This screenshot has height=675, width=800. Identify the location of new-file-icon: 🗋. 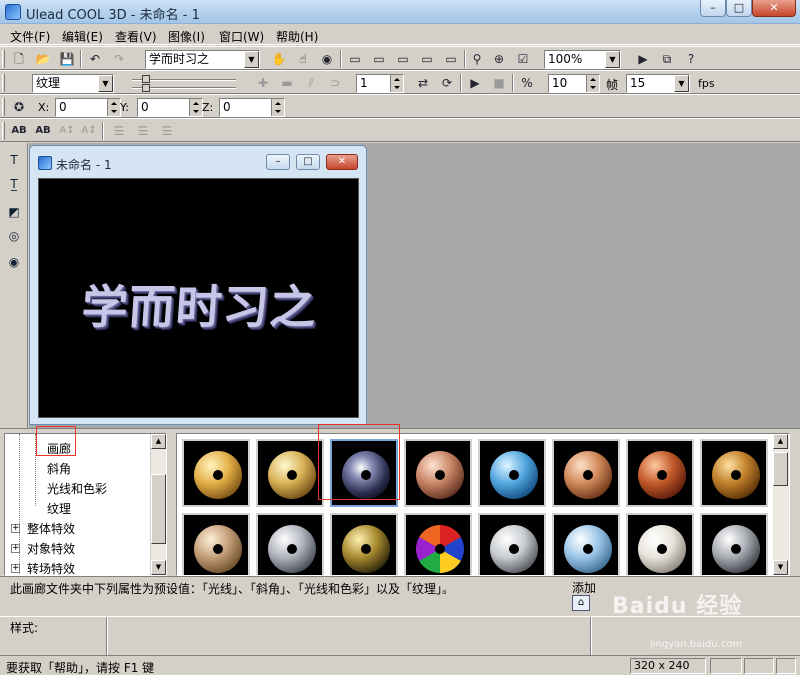
(19, 59).